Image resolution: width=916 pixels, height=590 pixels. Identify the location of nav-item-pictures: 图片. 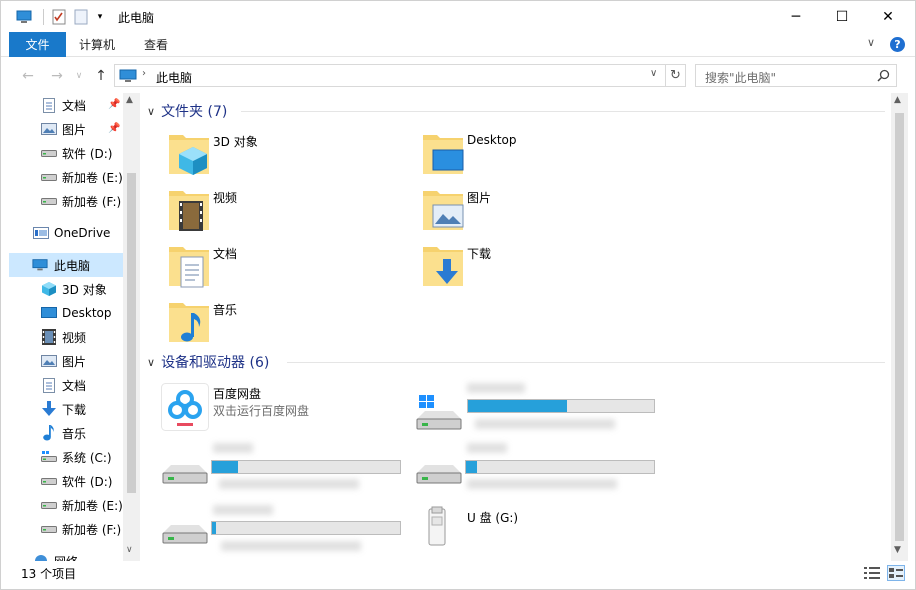
(66, 361).